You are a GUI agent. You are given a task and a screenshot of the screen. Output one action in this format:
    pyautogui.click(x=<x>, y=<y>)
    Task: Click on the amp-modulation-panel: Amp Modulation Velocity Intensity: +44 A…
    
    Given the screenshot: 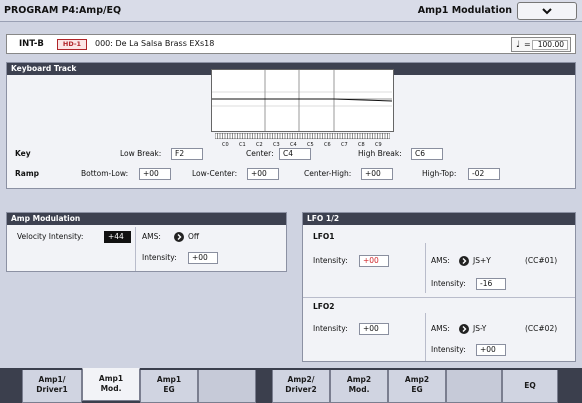 What is the action you would take?
    pyautogui.click(x=146, y=242)
    